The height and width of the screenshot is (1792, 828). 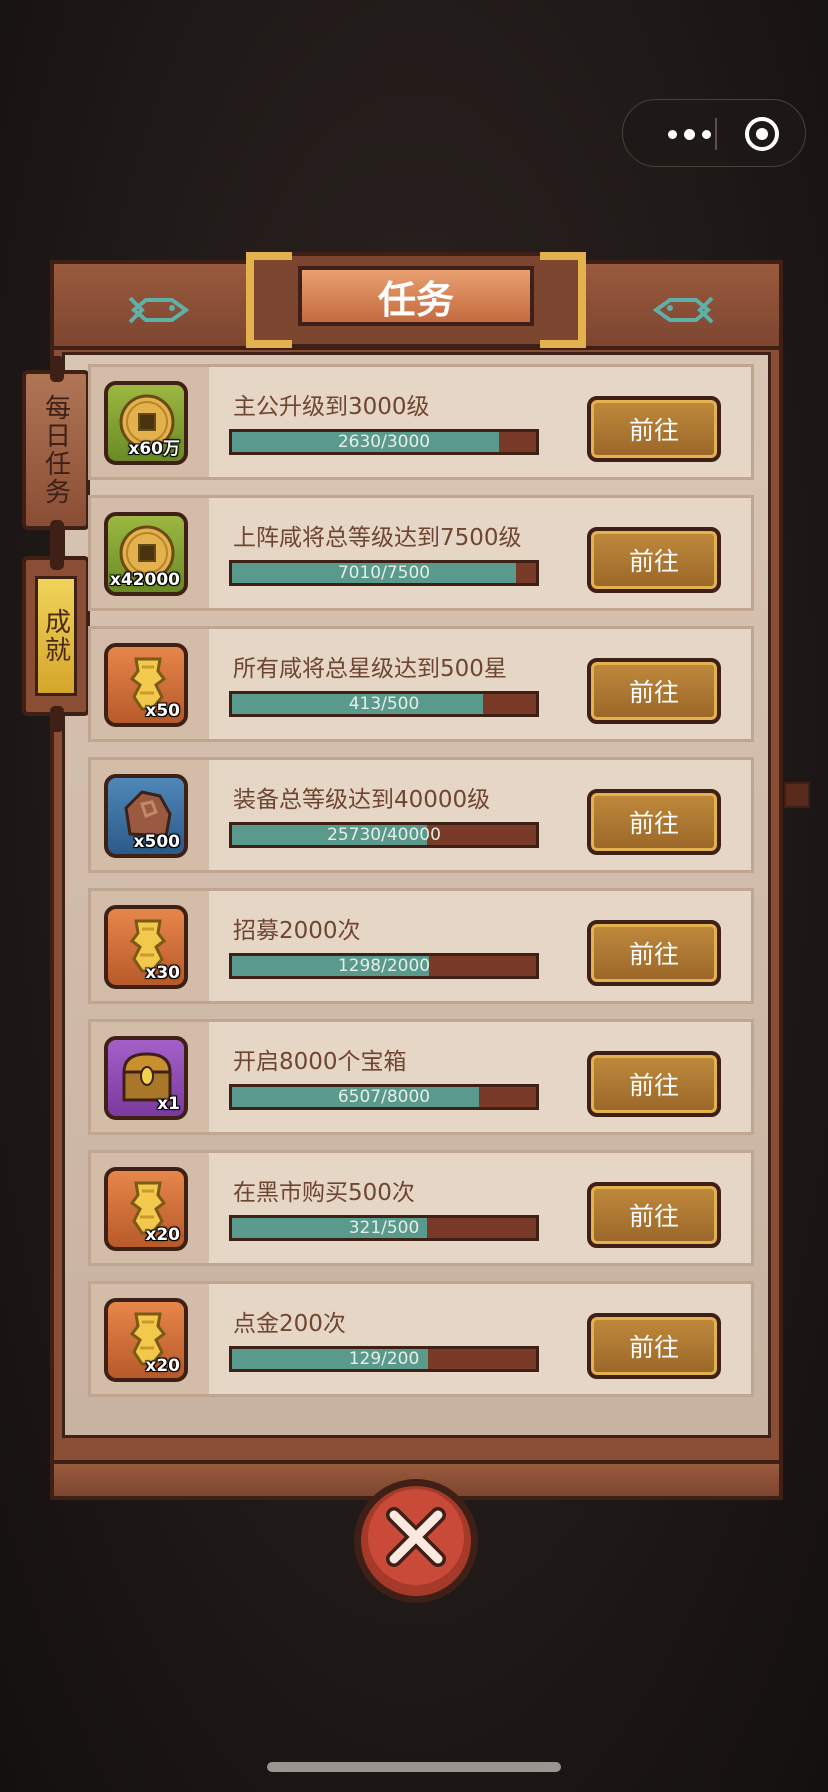 I want to click on task-title: 点金200次, so click(x=289, y=1324).